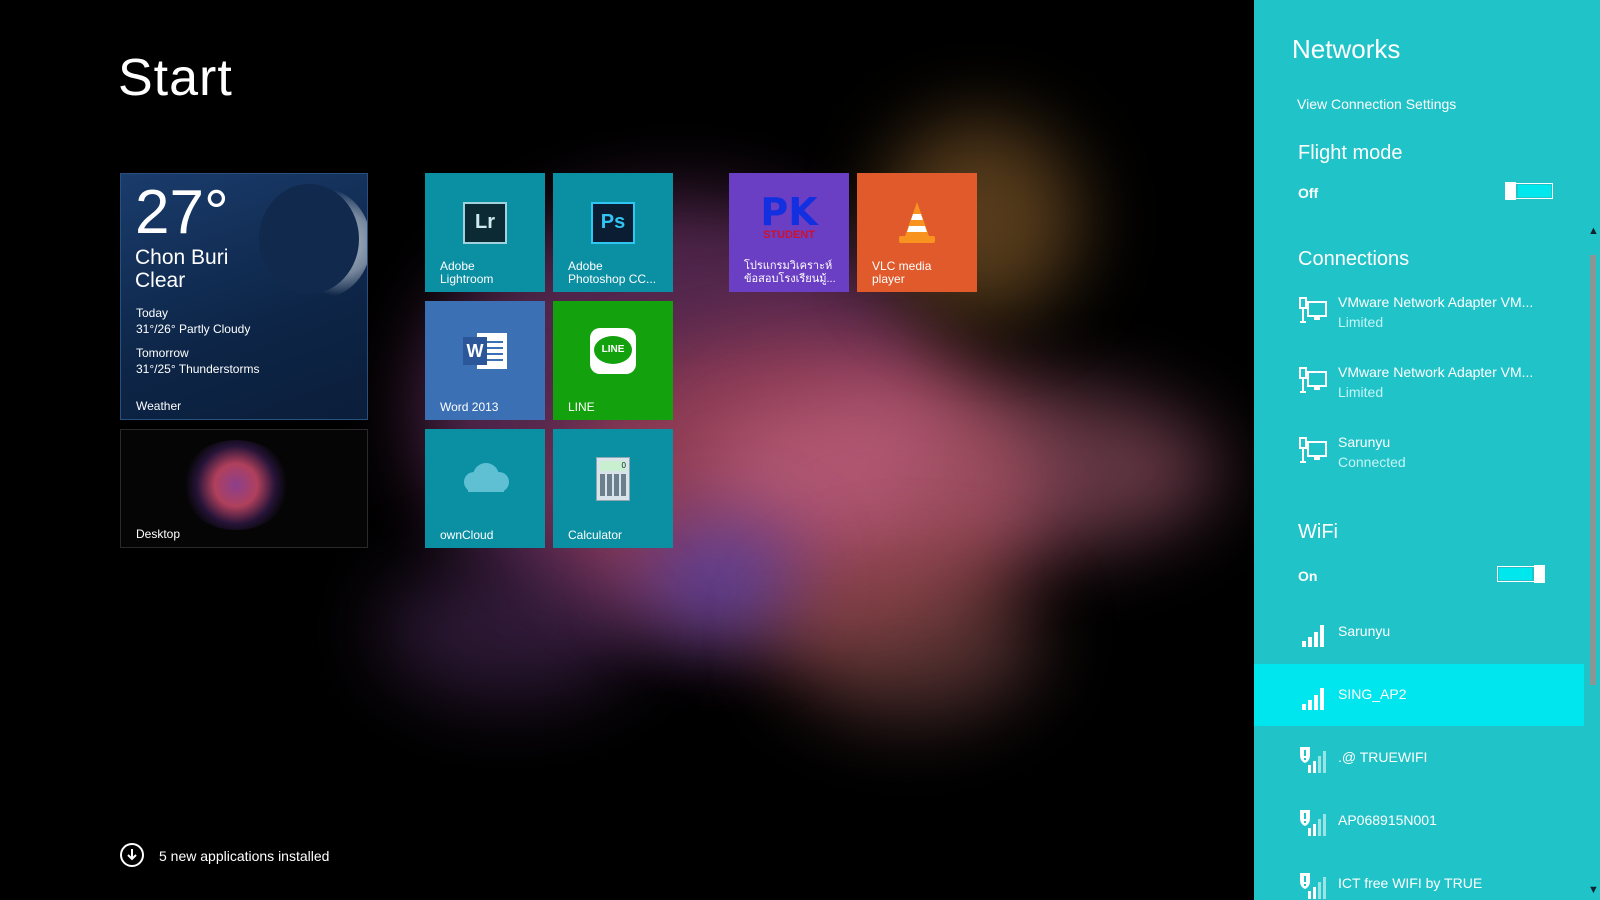 This screenshot has height=900, width=1600. Describe the element at coordinates (1593, 890) in the screenshot. I see `scroll-down-icon: ▼` at that location.